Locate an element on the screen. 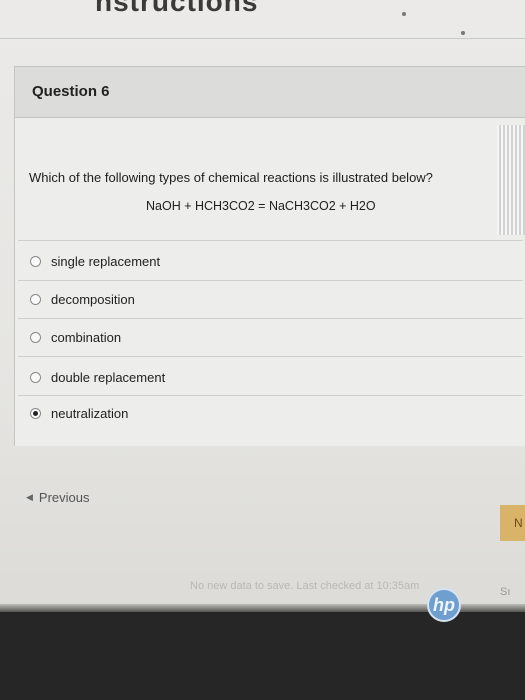  previous-label: Previous is located at coordinates (64, 497).